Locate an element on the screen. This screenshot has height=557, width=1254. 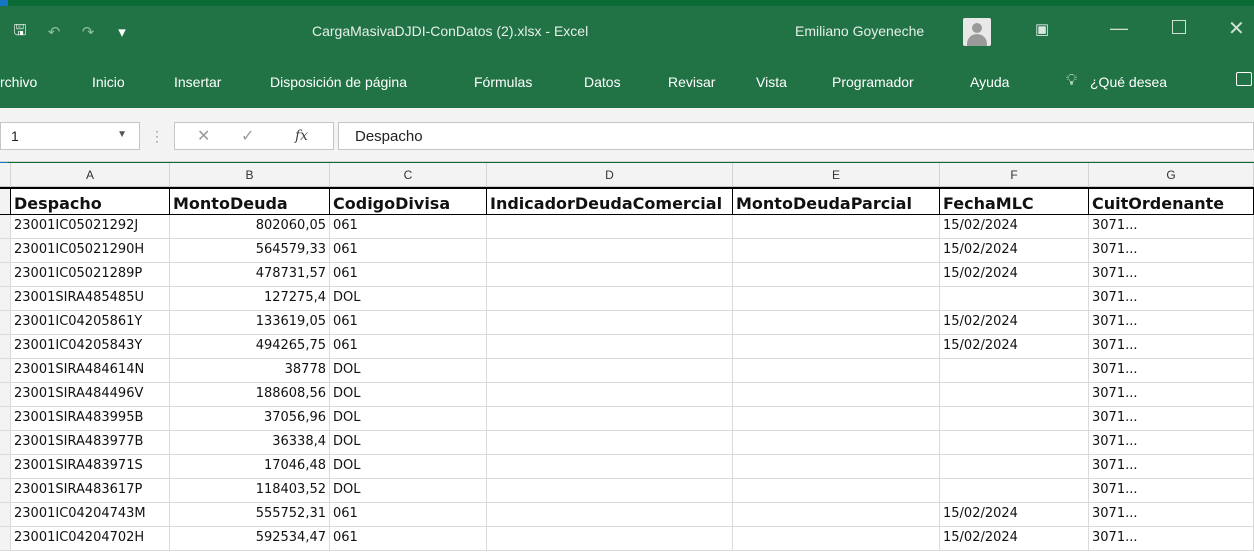
header-cell: CodigoDivisa is located at coordinates (408, 201).